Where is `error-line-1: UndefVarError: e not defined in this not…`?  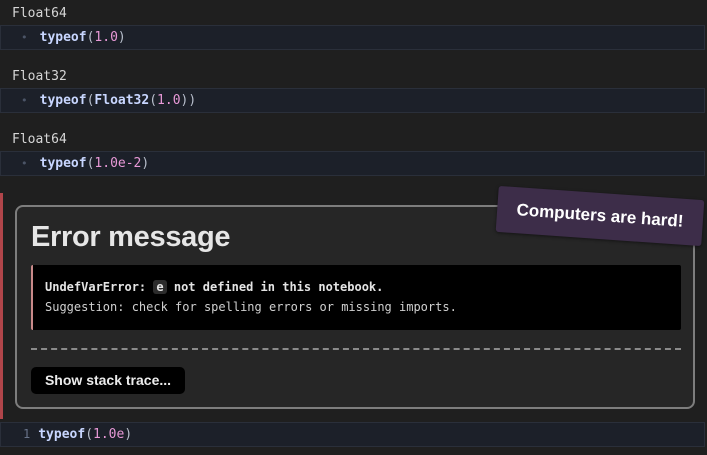 error-line-1: UndefVarError: e not defined in this not… is located at coordinates (357, 287).